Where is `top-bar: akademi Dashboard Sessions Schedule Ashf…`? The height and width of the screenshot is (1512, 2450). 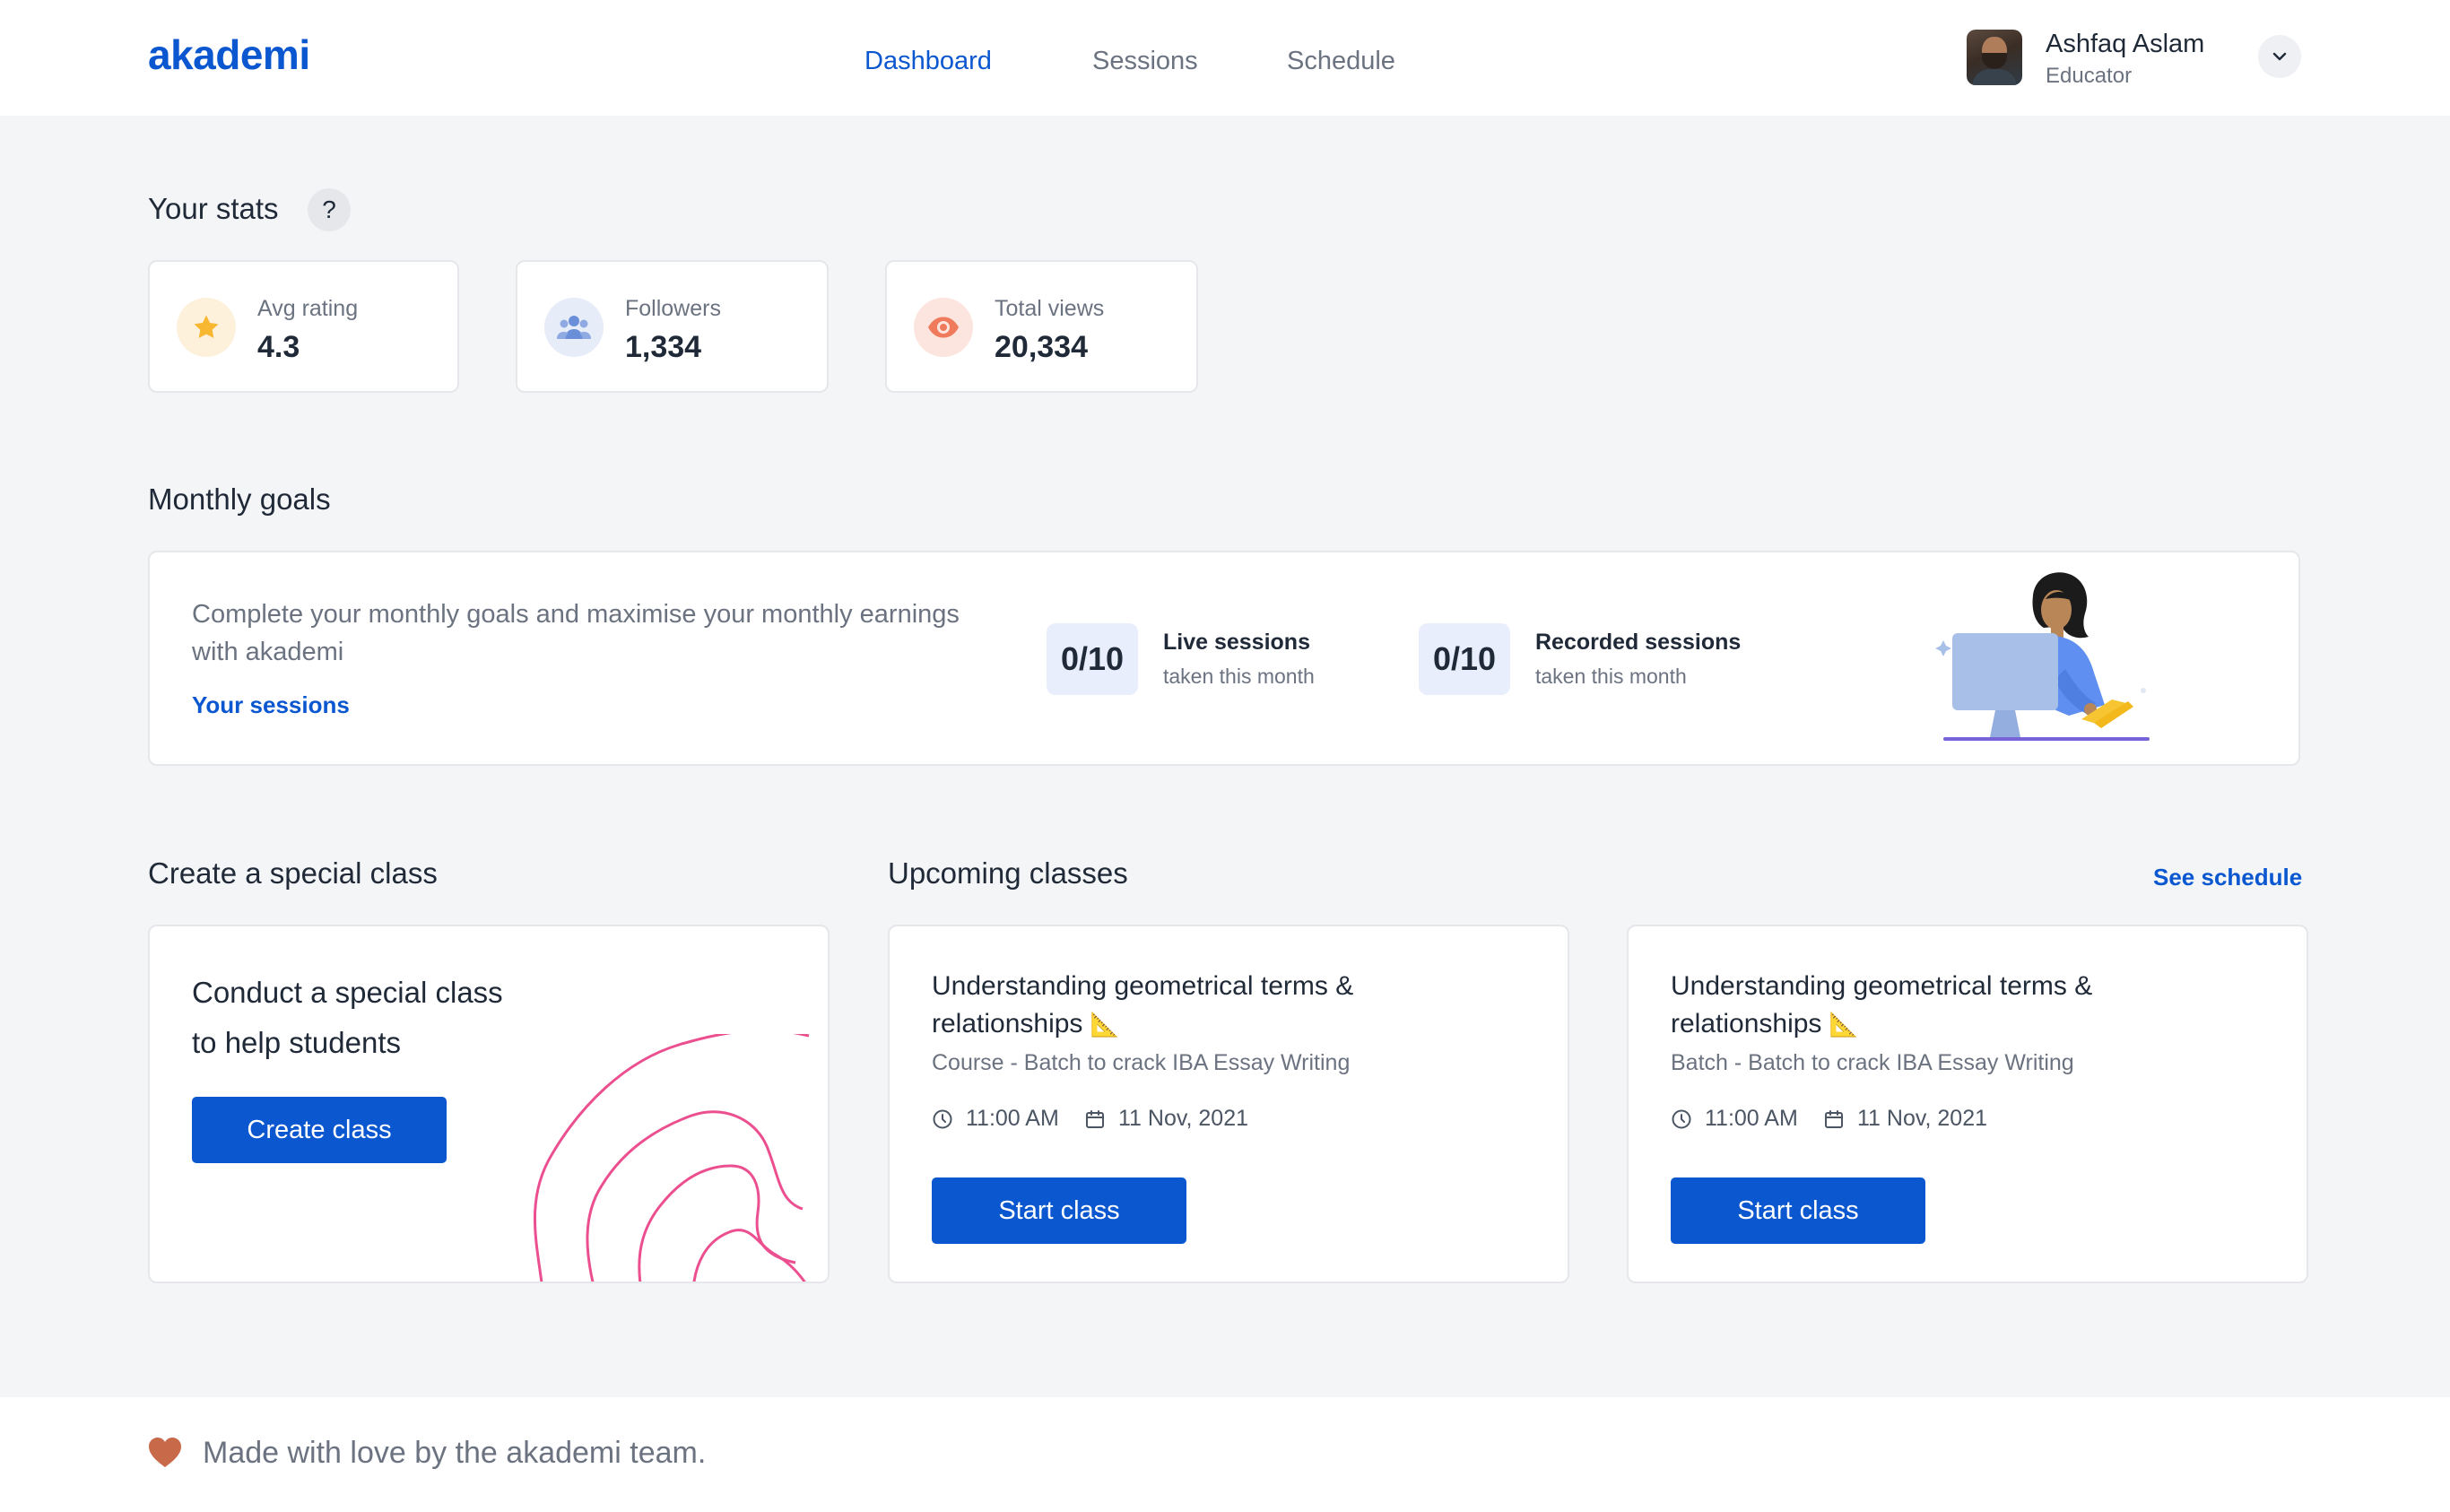
top-bar: akademi Dashboard Sessions Schedule Ashf… is located at coordinates (1225, 58).